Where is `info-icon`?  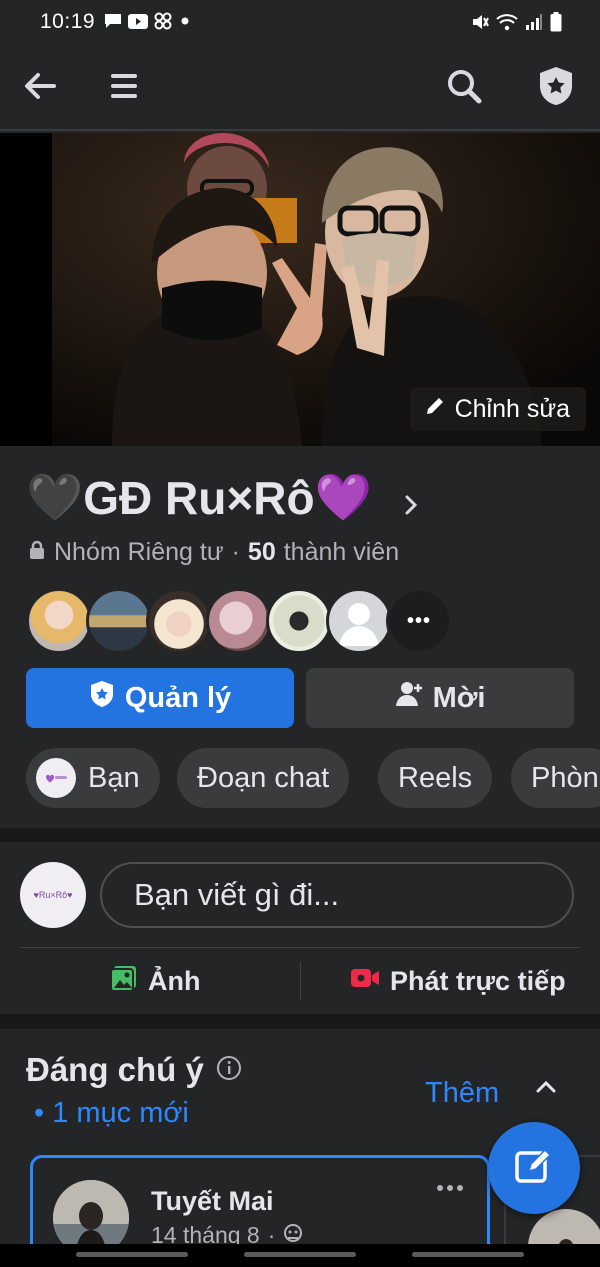
info-icon is located at coordinates (229, 1070).